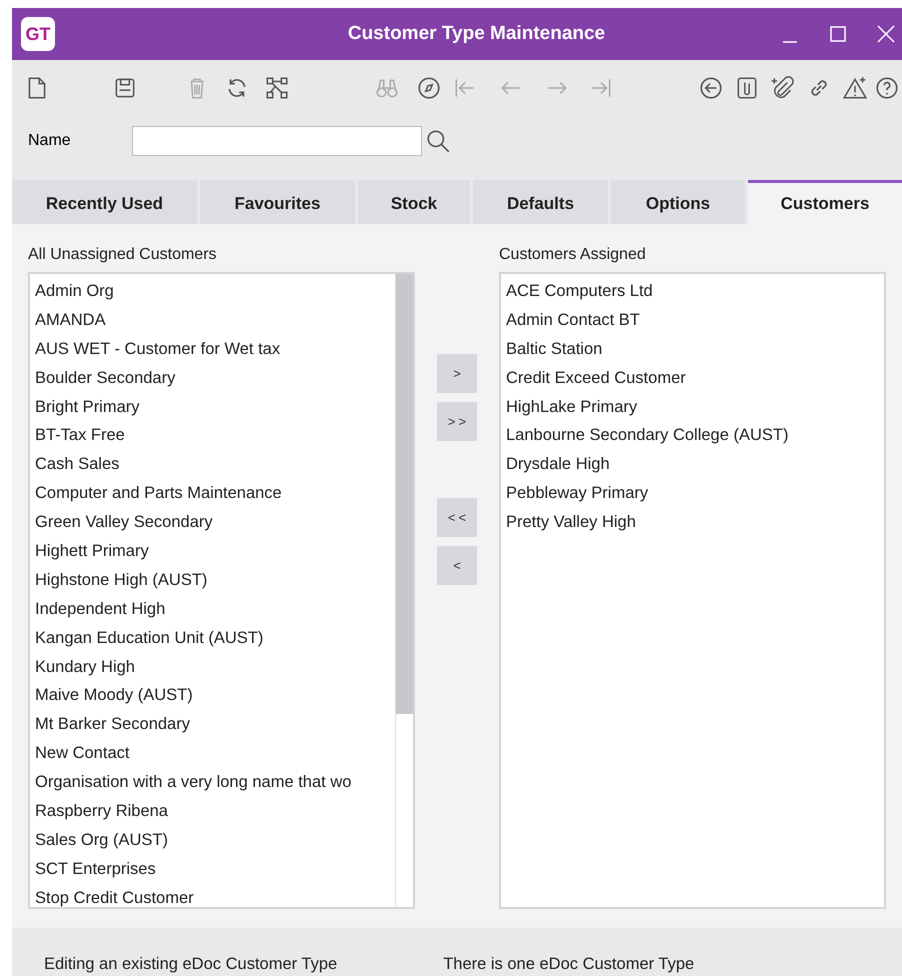 The width and height of the screenshot is (902, 976). What do you see at coordinates (191, 965) in the screenshot?
I see `status-text: Editing an existing eDoc Customer Type` at bounding box center [191, 965].